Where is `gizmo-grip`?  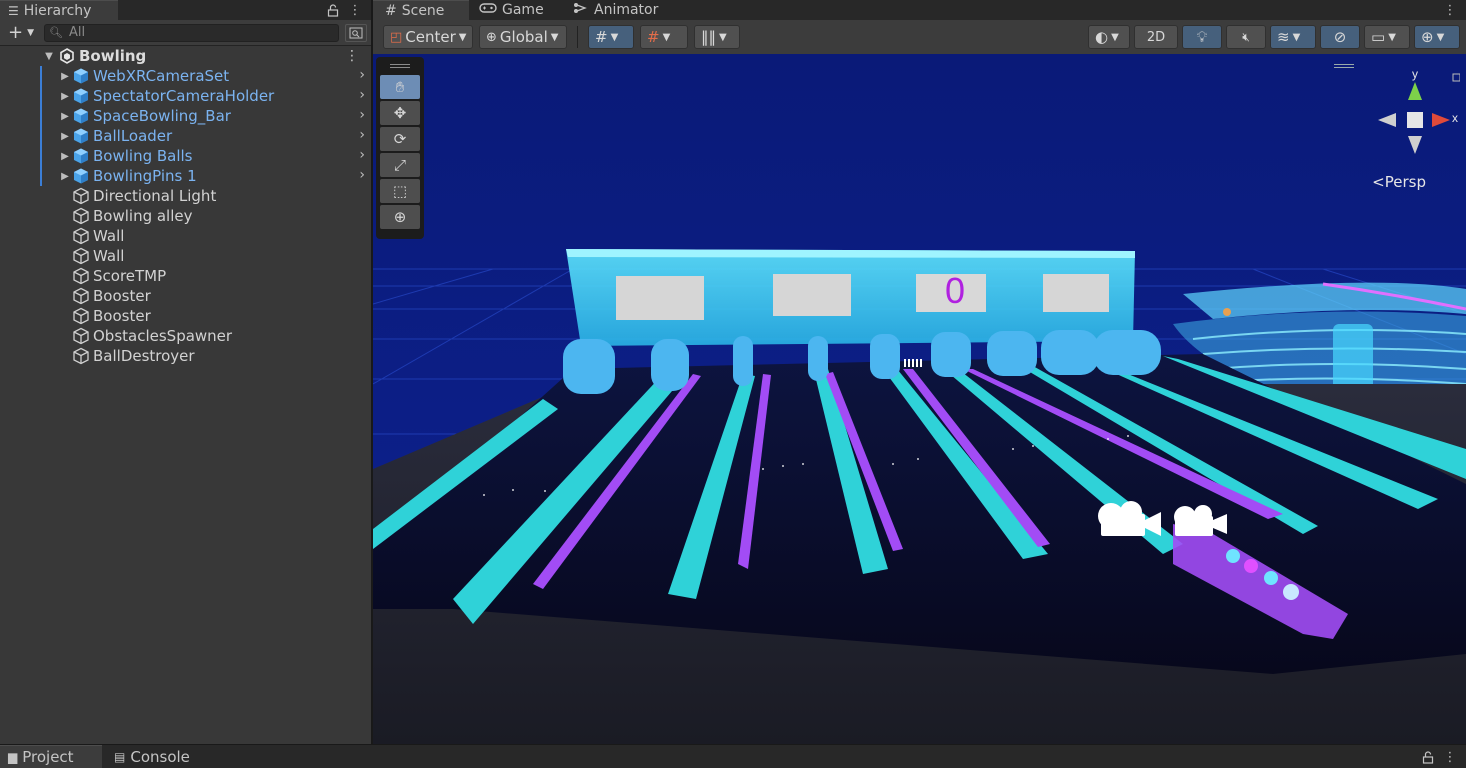
gizmo-grip is located at coordinates (1344, 66).